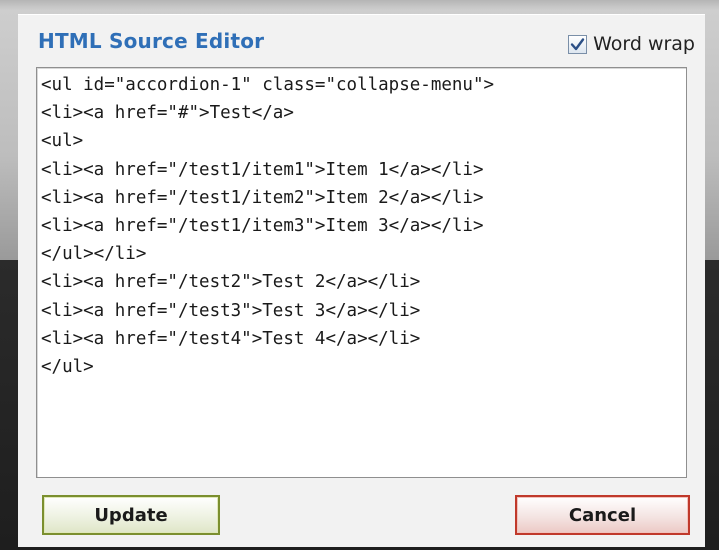  What do you see at coordinates (231, 310) in the screenshot?
I see `code-line: <li><a href="/test3">Test 3</a></li>` at bounding box center [231, 310].